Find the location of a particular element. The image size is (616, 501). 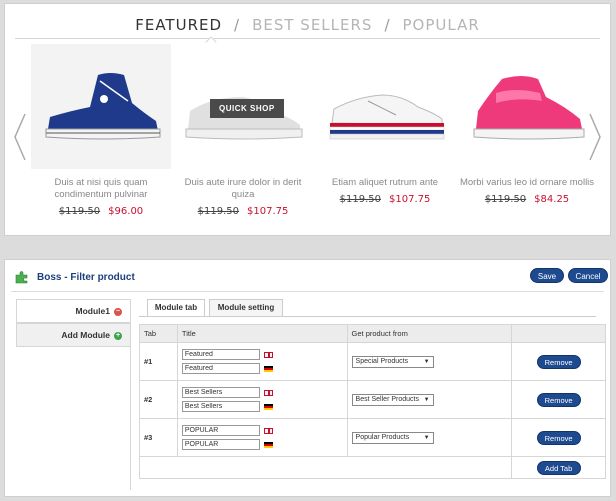

cancel-button: Cancel is located at coordinates (588, 275).